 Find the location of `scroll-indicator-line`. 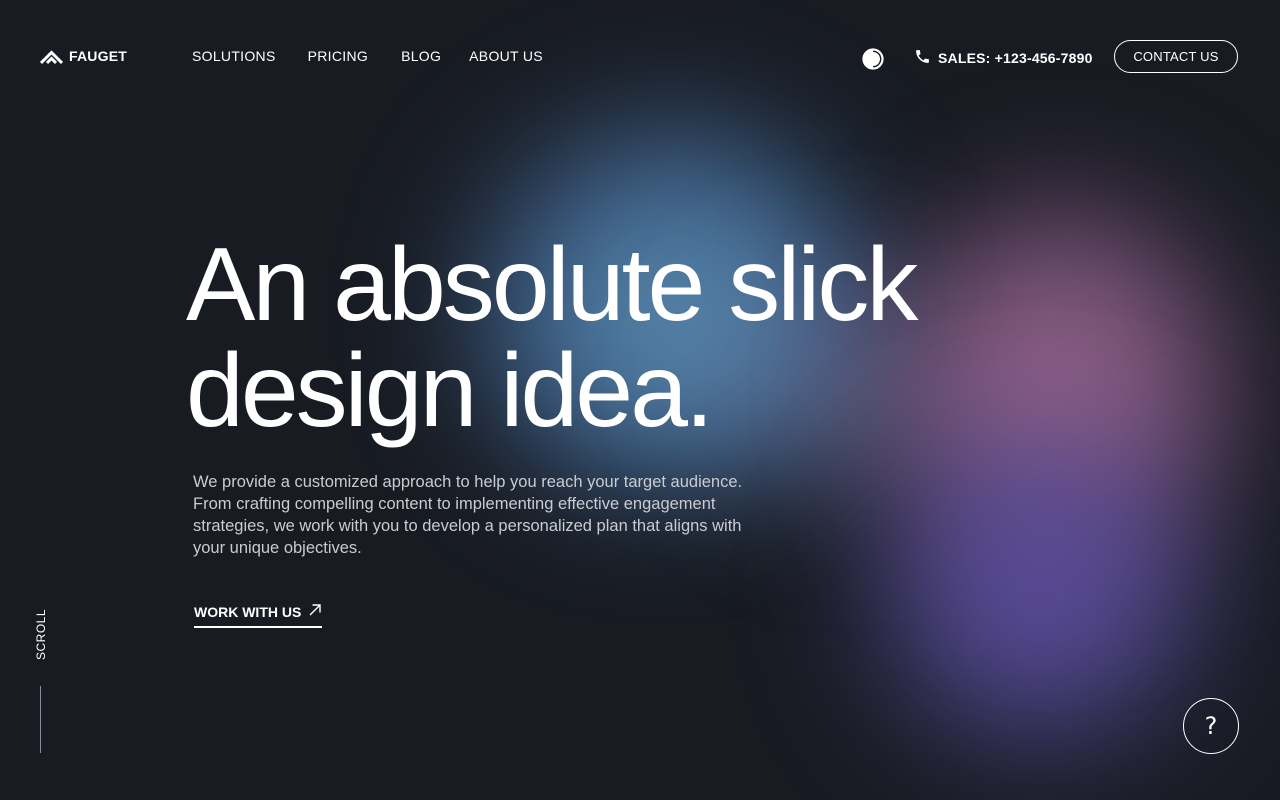

scroll-indicator-line is located at coordinates (40, 719).